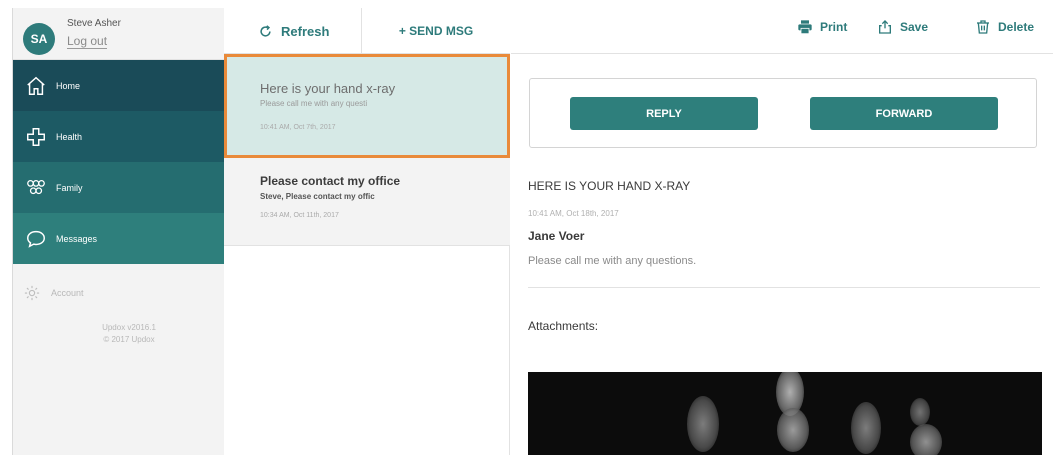 Image resolution: width=1053 pixels, height=455 pixels. Describe the element at coordinates (119, 334) in the screenshot. I see `version-info: Updox v2016.1 © 2017 Updox` at that location.